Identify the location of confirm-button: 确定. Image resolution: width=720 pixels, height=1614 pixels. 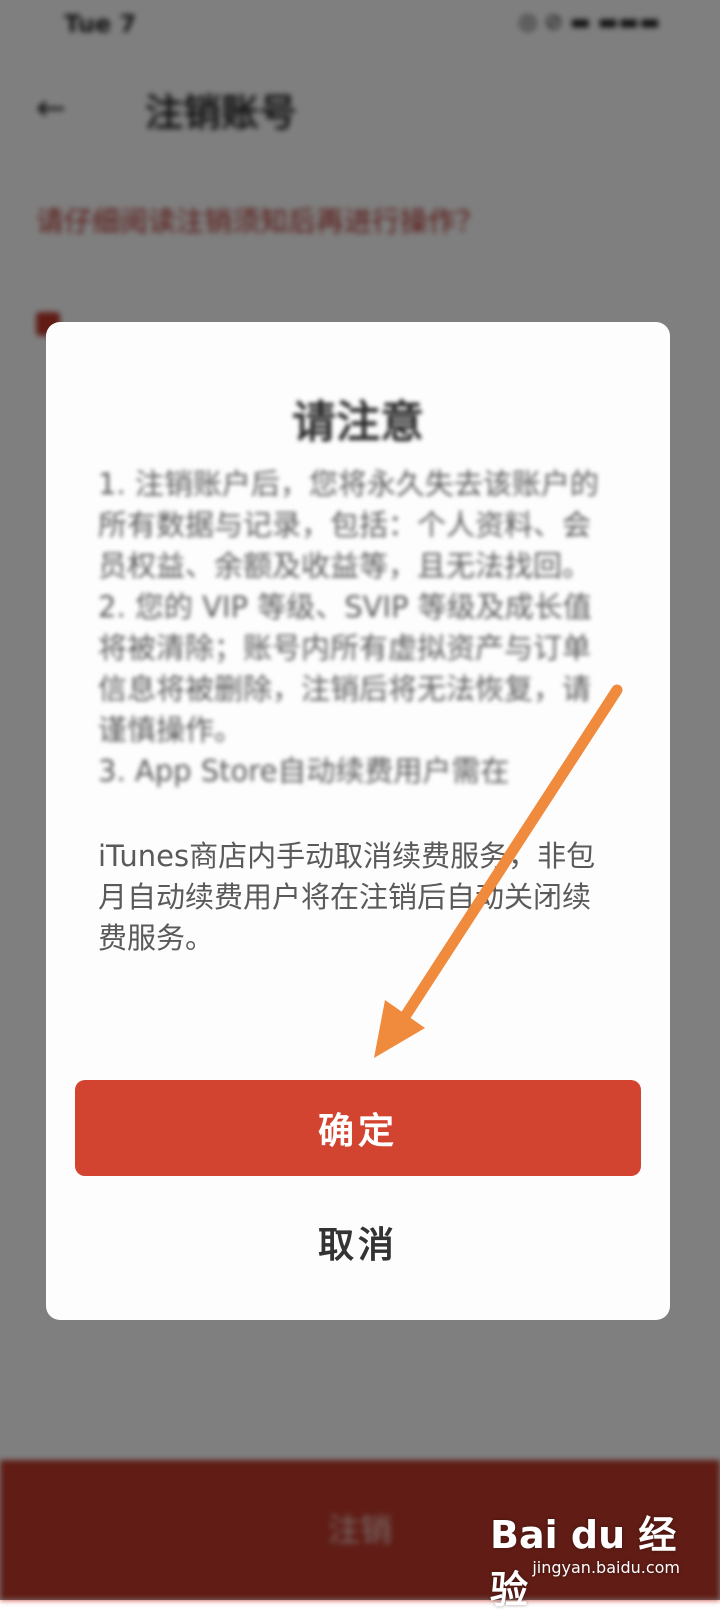
(358, 1128).